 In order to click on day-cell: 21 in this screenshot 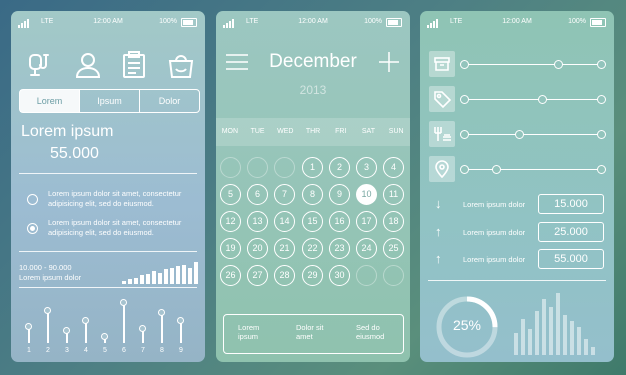, I will do `click(284, 248)`.